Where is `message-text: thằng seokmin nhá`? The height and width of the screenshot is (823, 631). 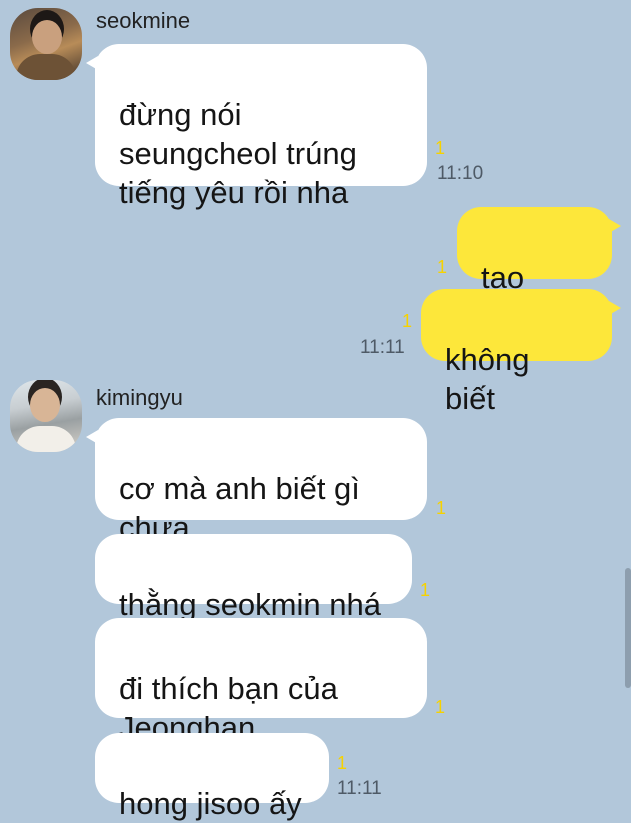
message-text: thằng seokmin nhá is located at coordinates (250, 604).